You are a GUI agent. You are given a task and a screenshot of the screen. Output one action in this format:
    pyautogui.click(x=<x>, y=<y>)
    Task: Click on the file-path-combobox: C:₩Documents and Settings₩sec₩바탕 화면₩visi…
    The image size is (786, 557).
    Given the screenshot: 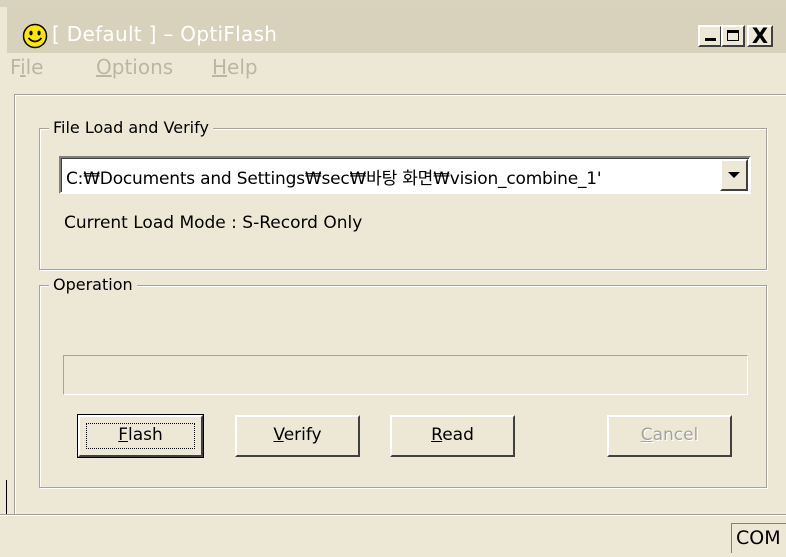 What is the action you would take?
    pyautogui.click(x=405, y=175)
    